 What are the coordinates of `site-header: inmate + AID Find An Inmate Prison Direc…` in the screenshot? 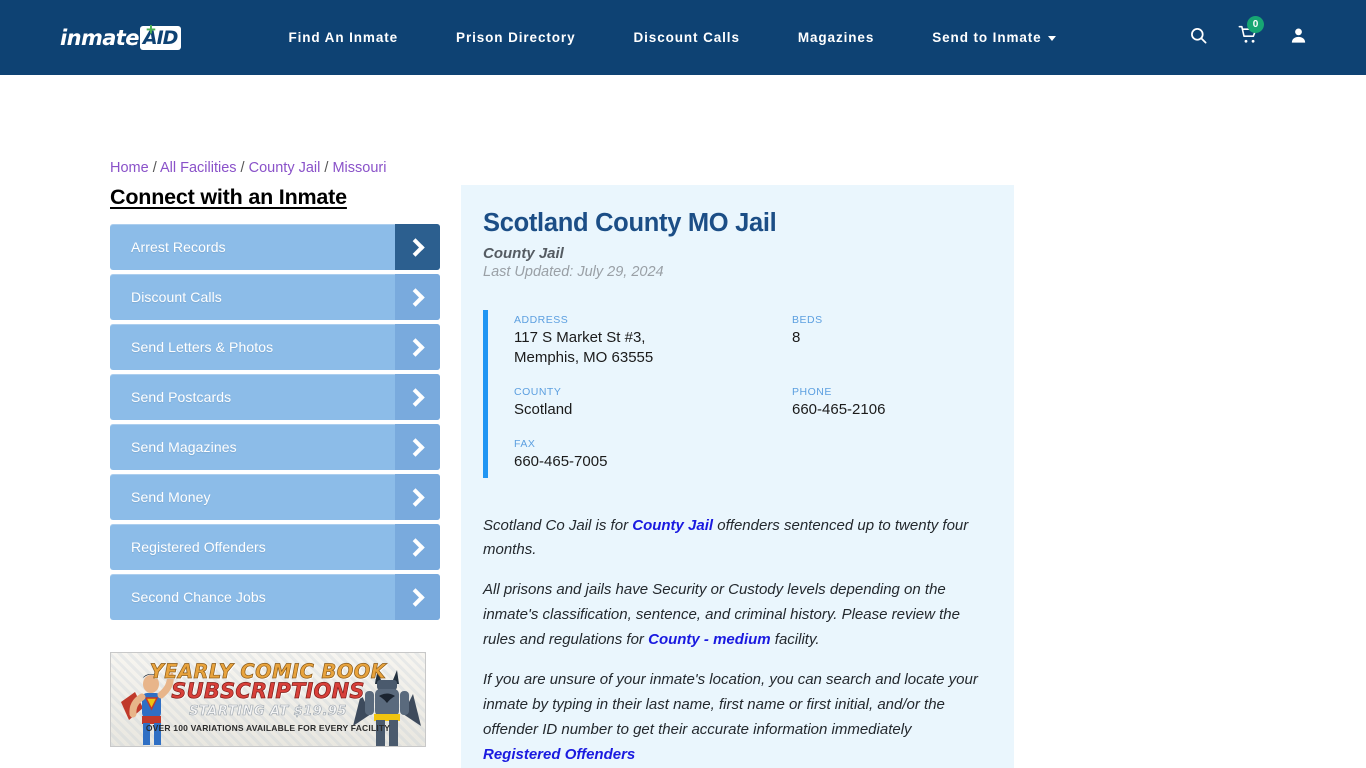 It's located at (683, 37).